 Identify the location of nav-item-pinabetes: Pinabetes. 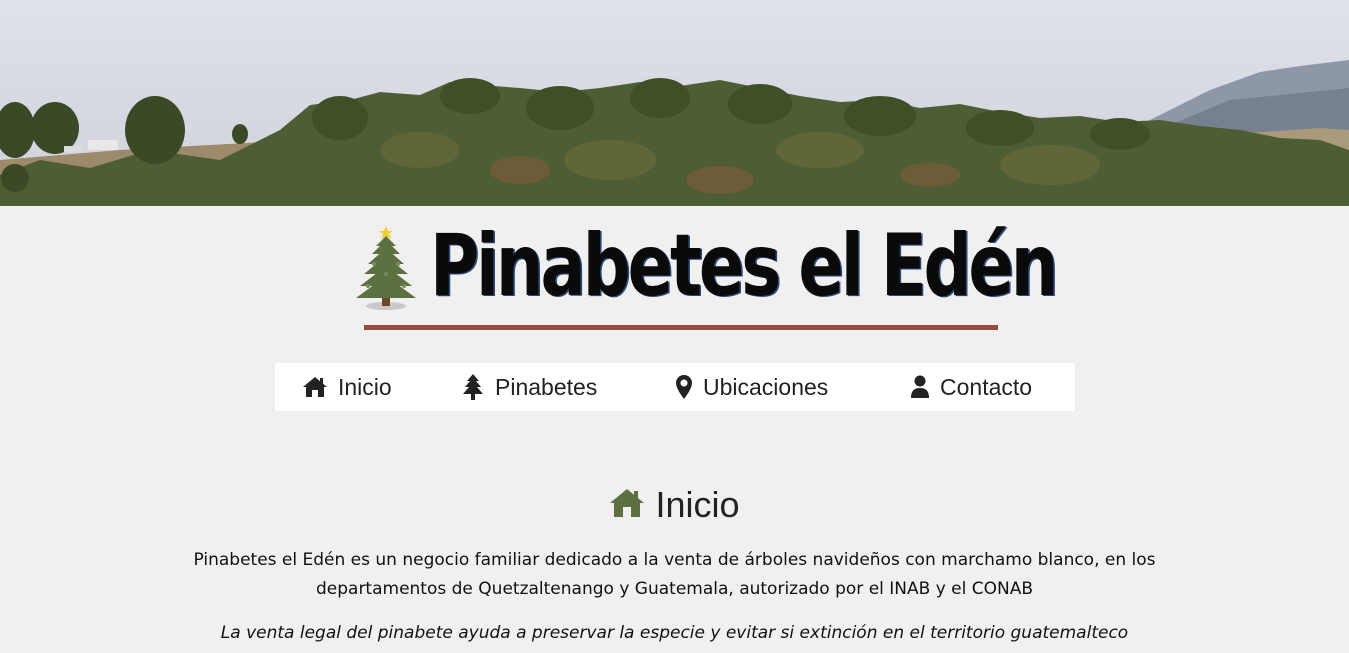
(529, 387).